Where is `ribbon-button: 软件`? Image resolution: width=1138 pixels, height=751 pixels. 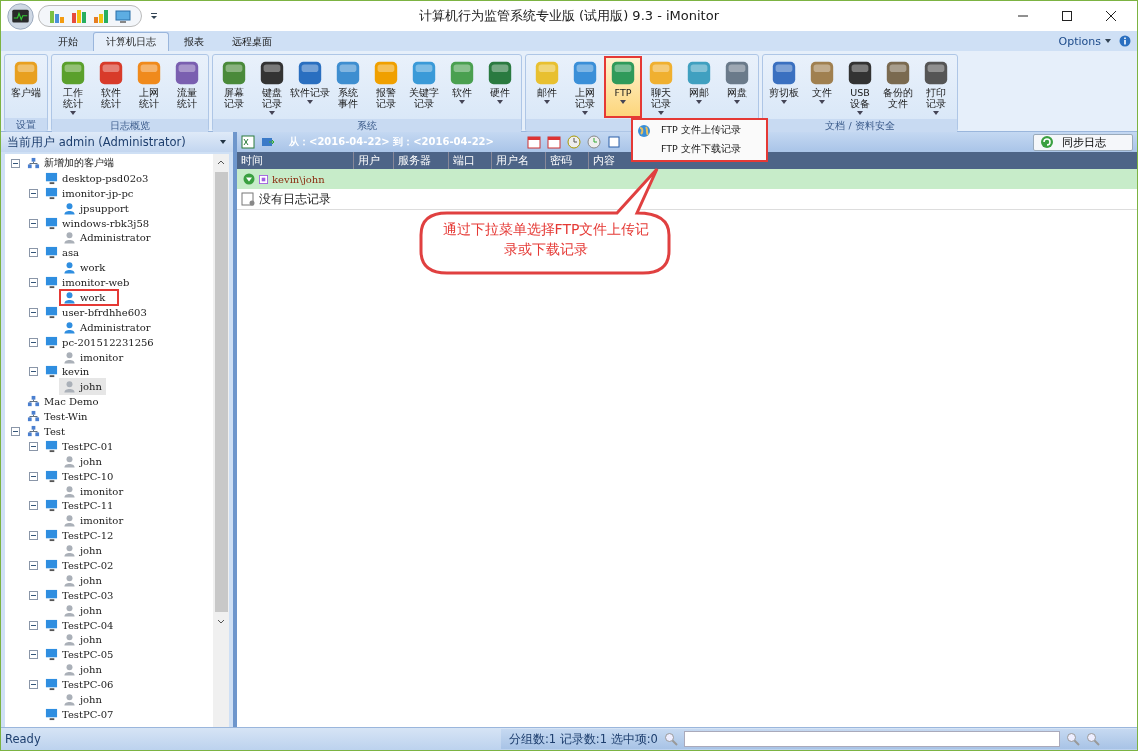
ribbon-button: 软件 is located at coordinates (462, 87).